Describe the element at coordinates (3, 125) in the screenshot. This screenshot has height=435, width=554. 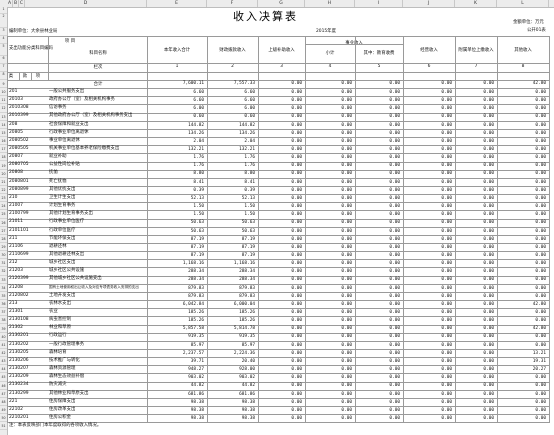
I see `row-number: 14` at that location.